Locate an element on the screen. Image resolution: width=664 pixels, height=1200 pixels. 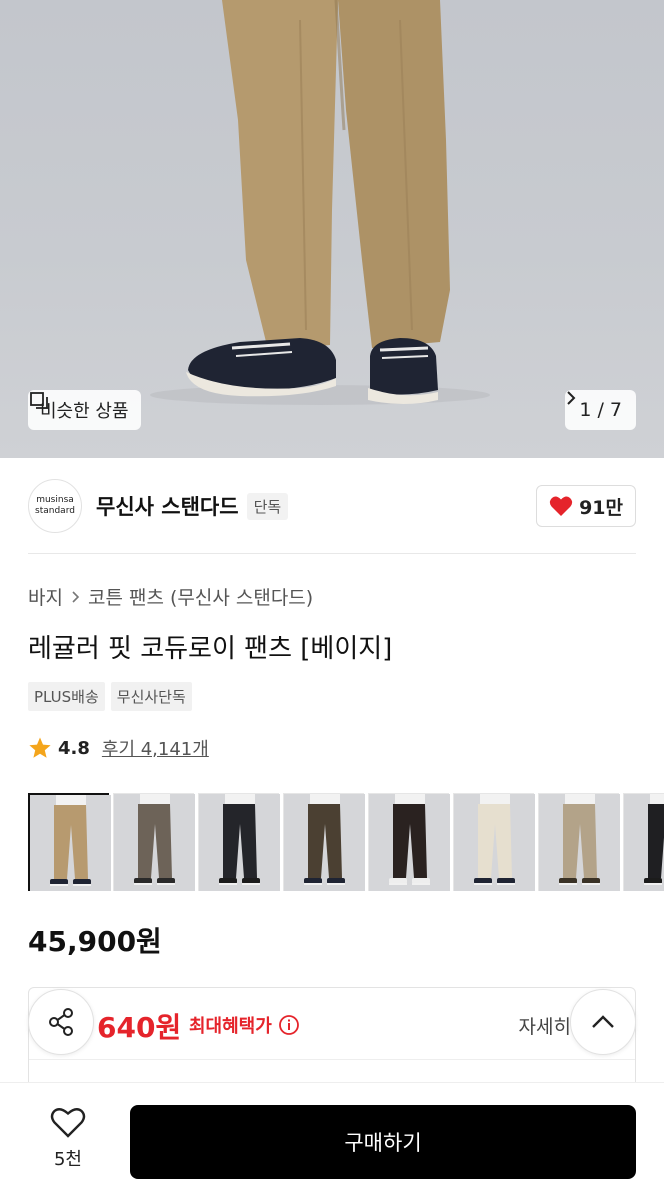
image-page-counter: 1 / 7 is located at coordinates (600, 410).